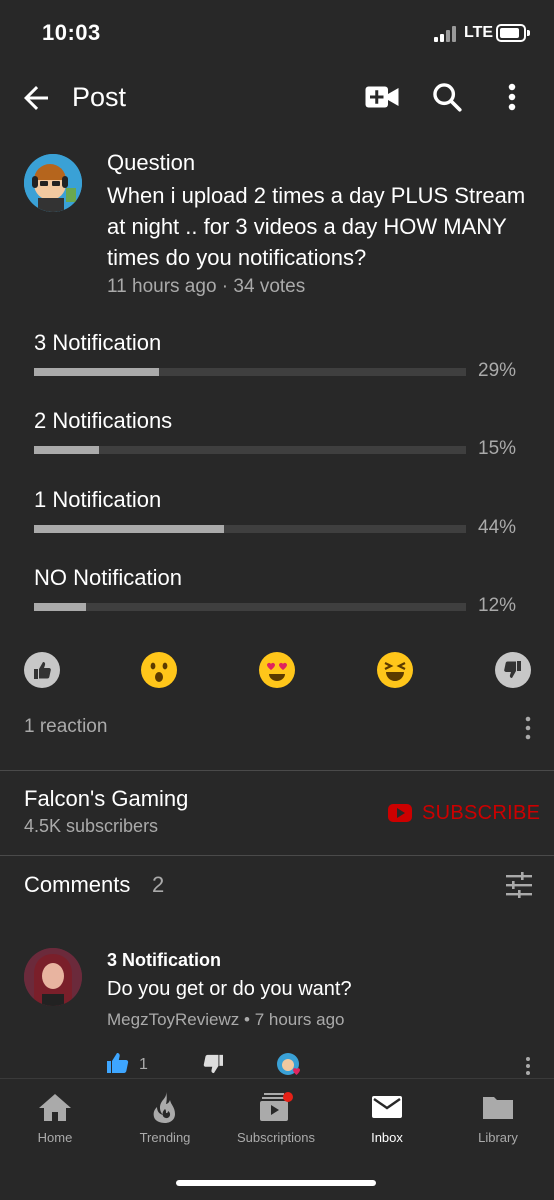 Image resolution: width=554 pixels, height=1200 pixels. Describe the element at coordinates (277, 359) in the screenshot. I see `poll-option: 3 Notification 29%` at that location.